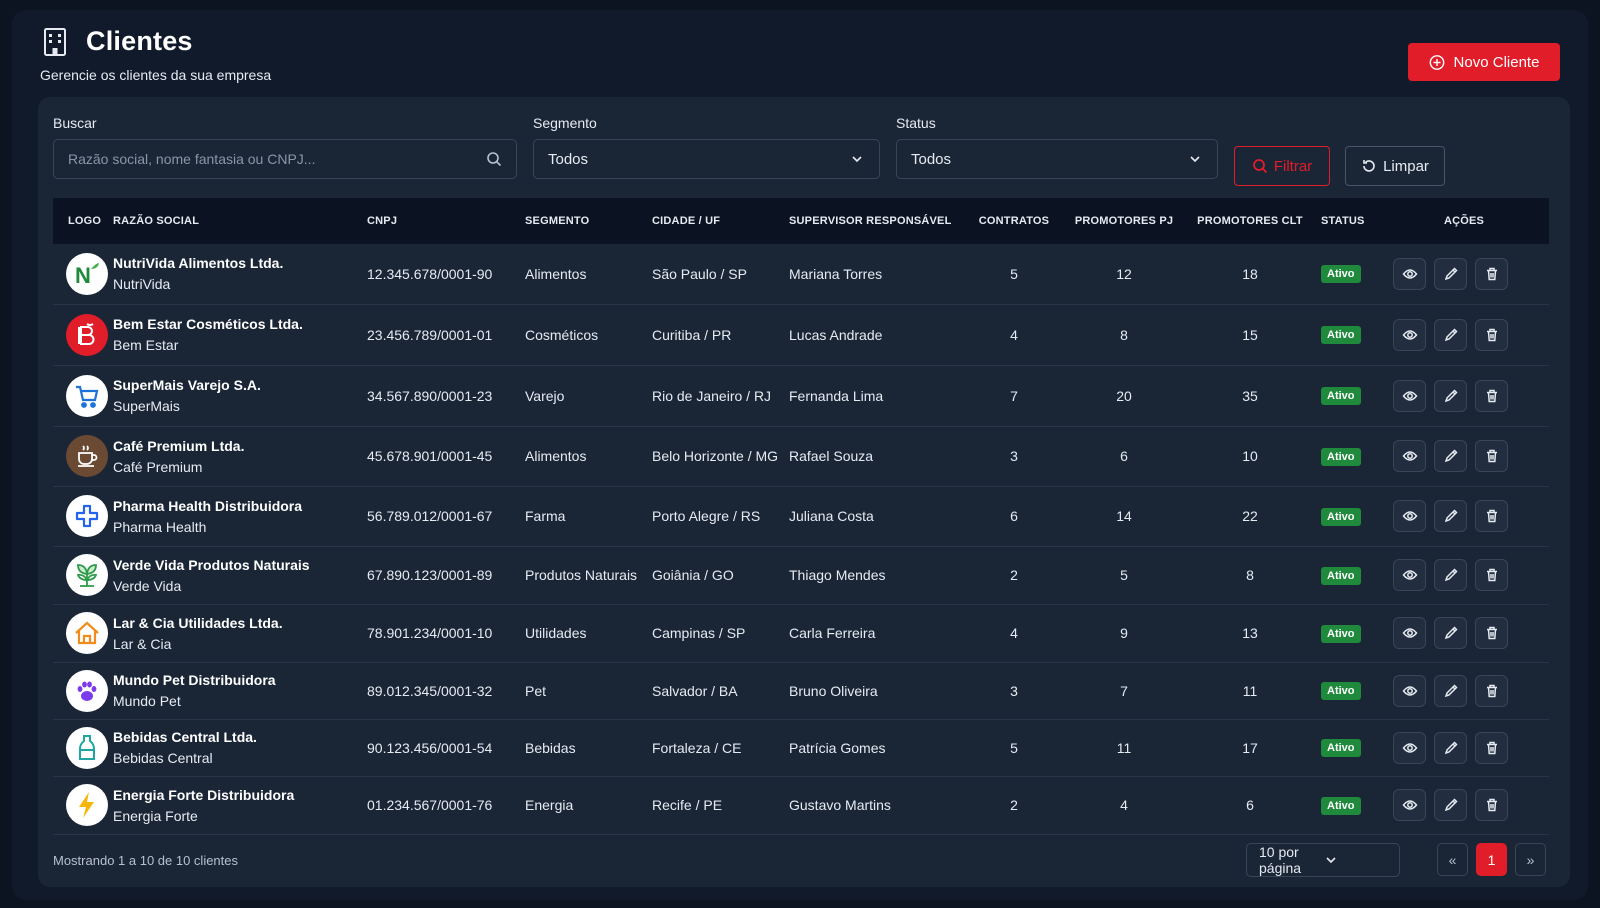 The image size is (1600, 908). I want to click on chevron-down-icon, so click(857, 159).